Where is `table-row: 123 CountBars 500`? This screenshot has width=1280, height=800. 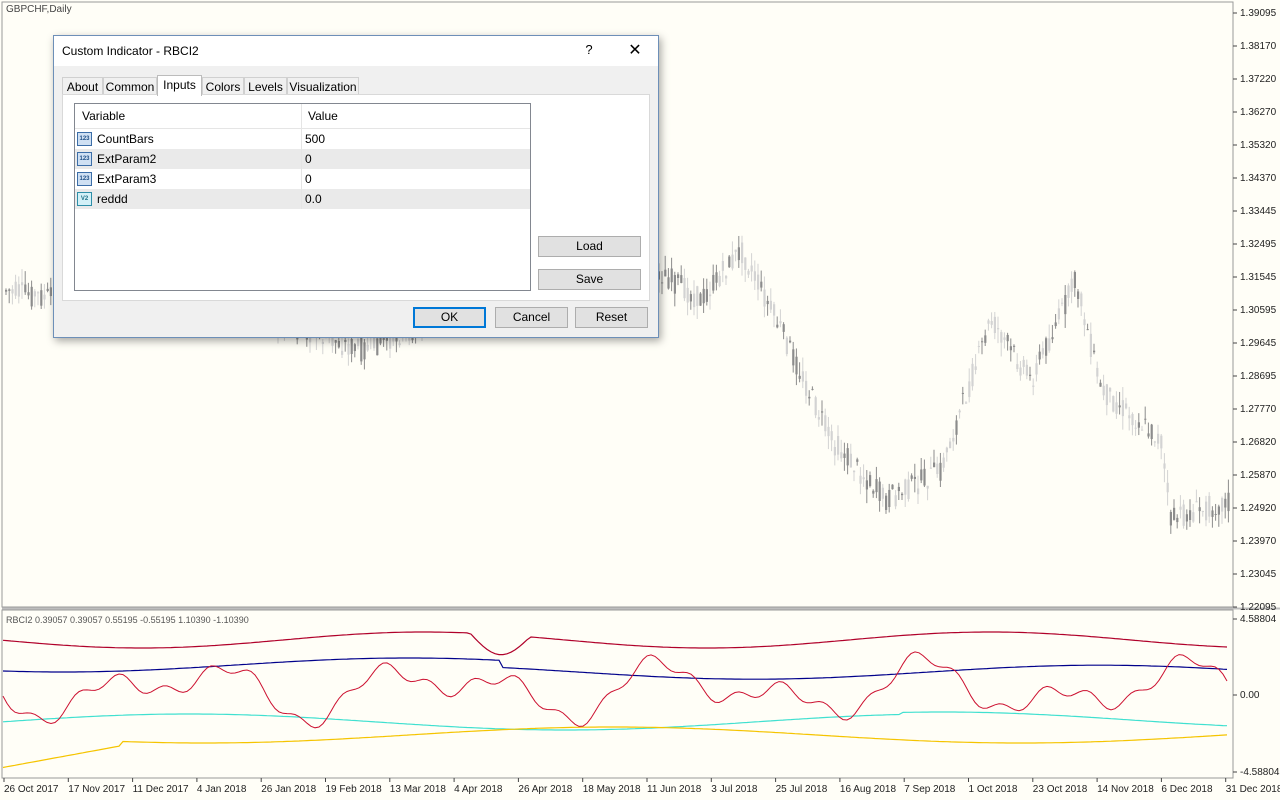
table-row: 123 CountBars 500 is located at coordinates (302, 139).